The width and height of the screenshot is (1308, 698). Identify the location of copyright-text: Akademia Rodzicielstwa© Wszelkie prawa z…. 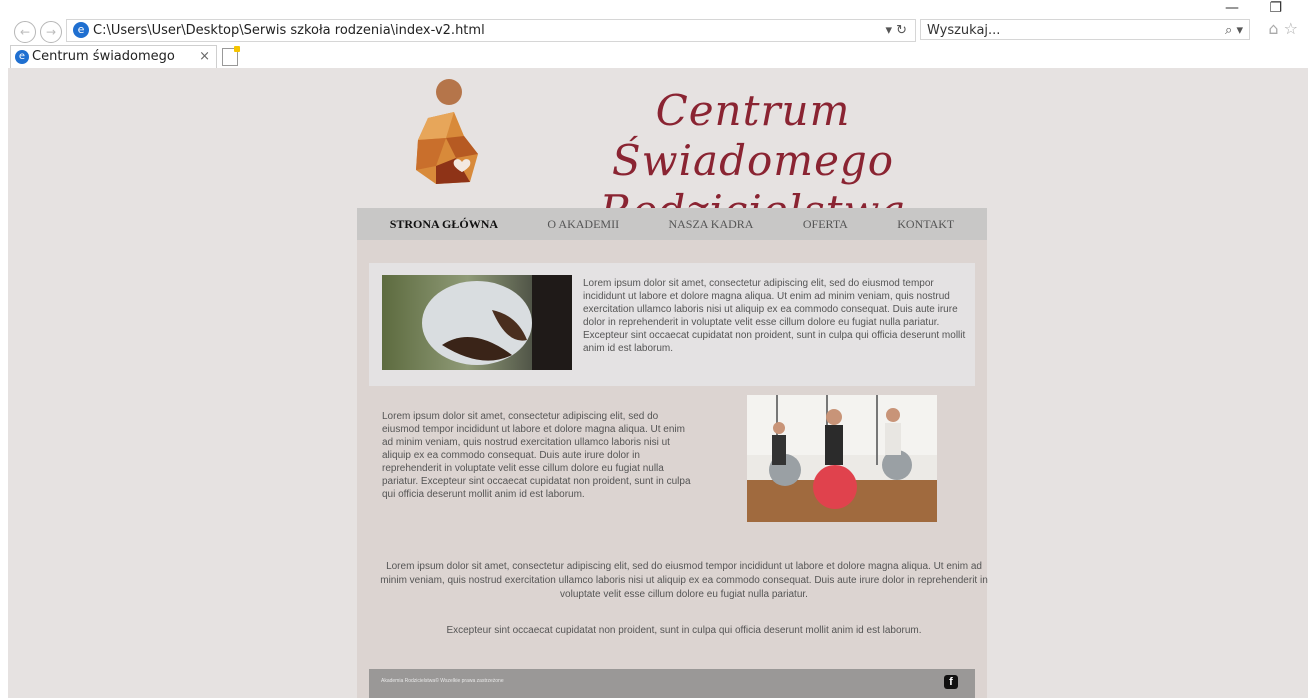
(442, 681).